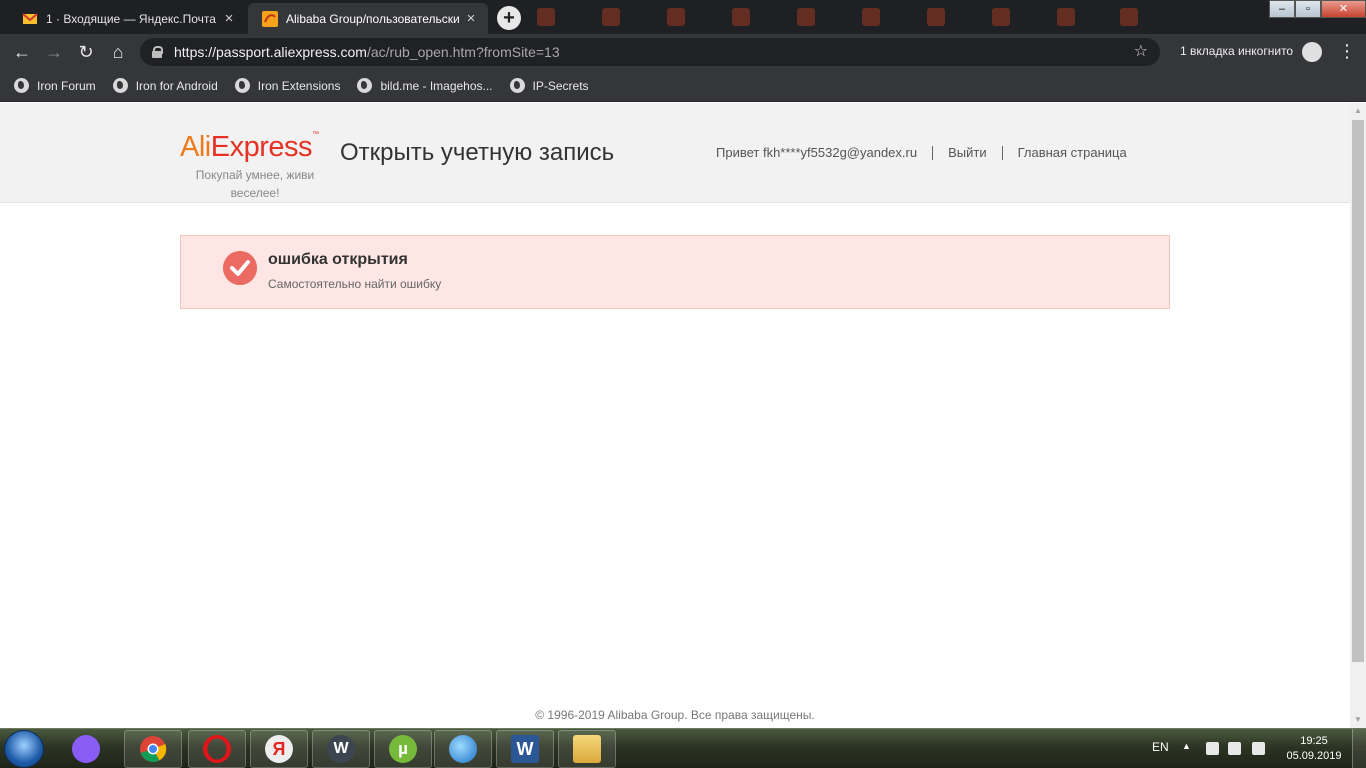 The image size is (1366, 768). What do you see at coordinates (1258, 748) in the screenshot?
I see `action-center-flag-icon` at bounding box center [1258, 748].